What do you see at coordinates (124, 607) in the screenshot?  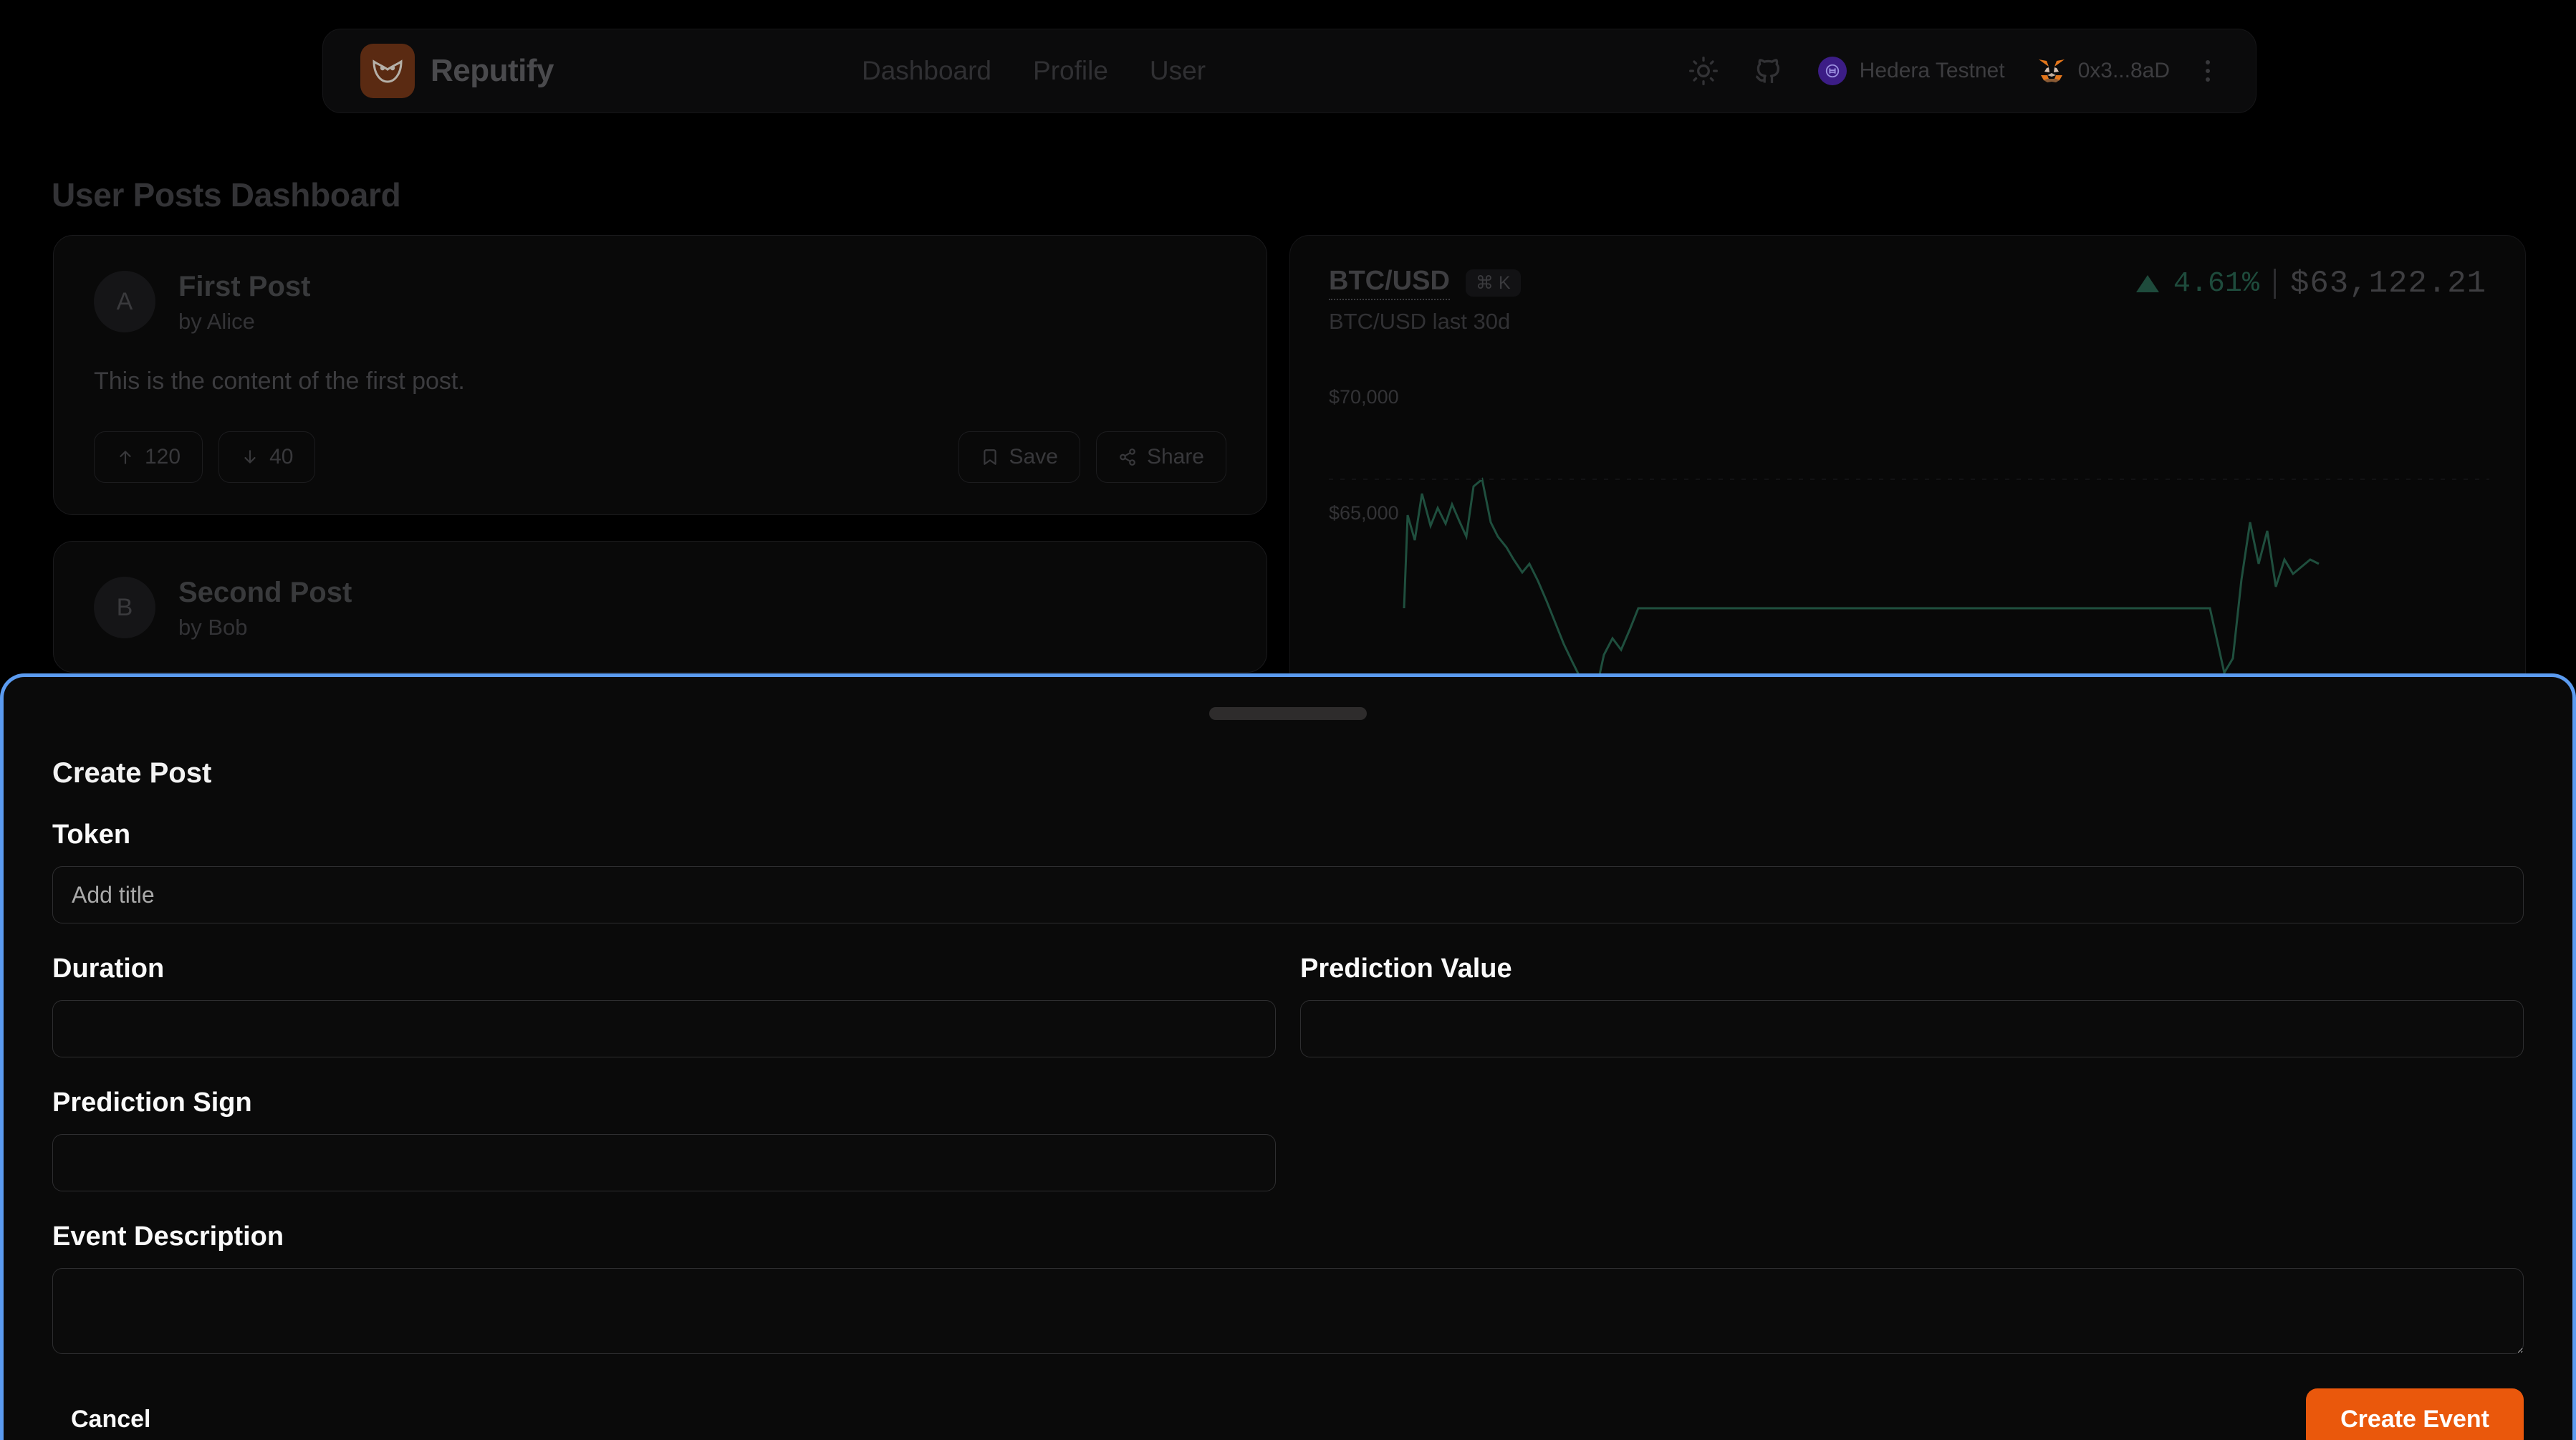 I see `avatar: B` at bounding box center [124, 607].